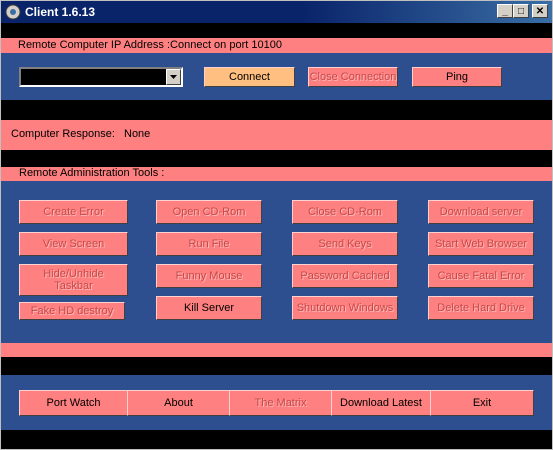 Image resolution: width=553 pixels, height=450 pixels. Describe the element at coordinates (457, 77) in the screenshot. I see `ping-button: Ping` at that location.